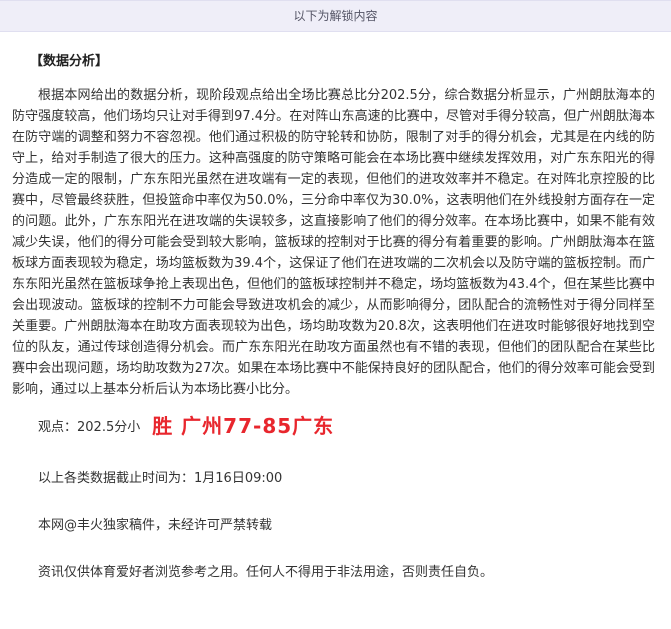 This screenshot has height=629, width=671. I want to click on unlocked-content-banner: 以下为解锁内容, so click(335, 16).